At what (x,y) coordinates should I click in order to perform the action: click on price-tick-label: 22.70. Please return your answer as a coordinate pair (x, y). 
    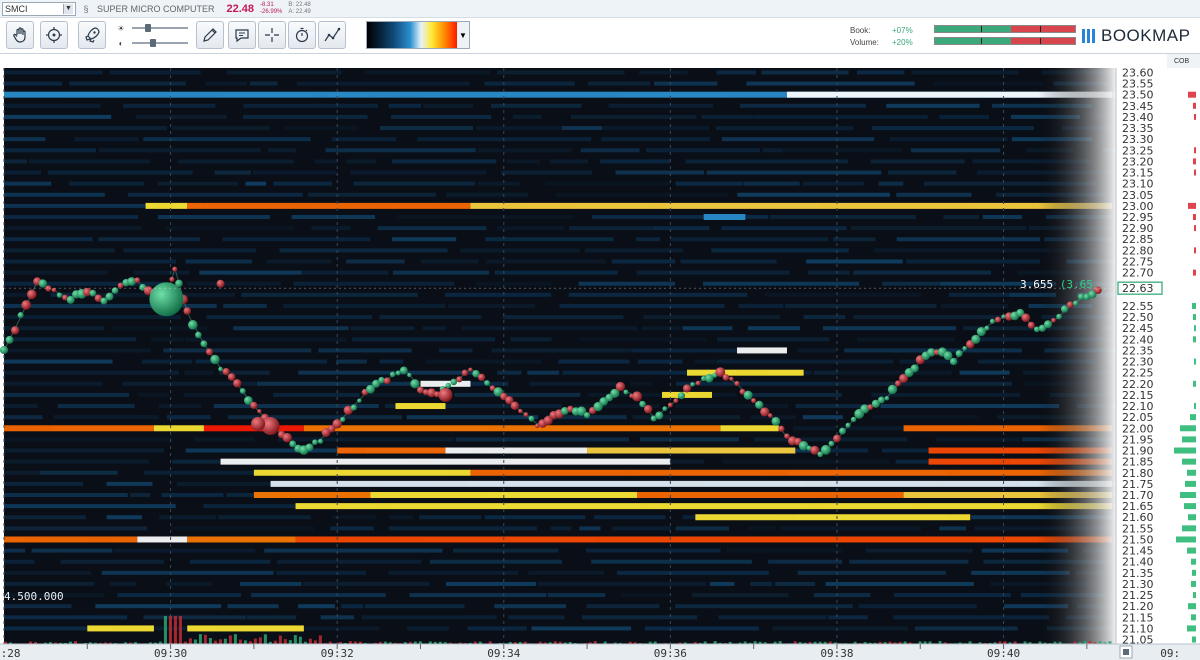
    Looking at the image, I should click on (1138, 273).